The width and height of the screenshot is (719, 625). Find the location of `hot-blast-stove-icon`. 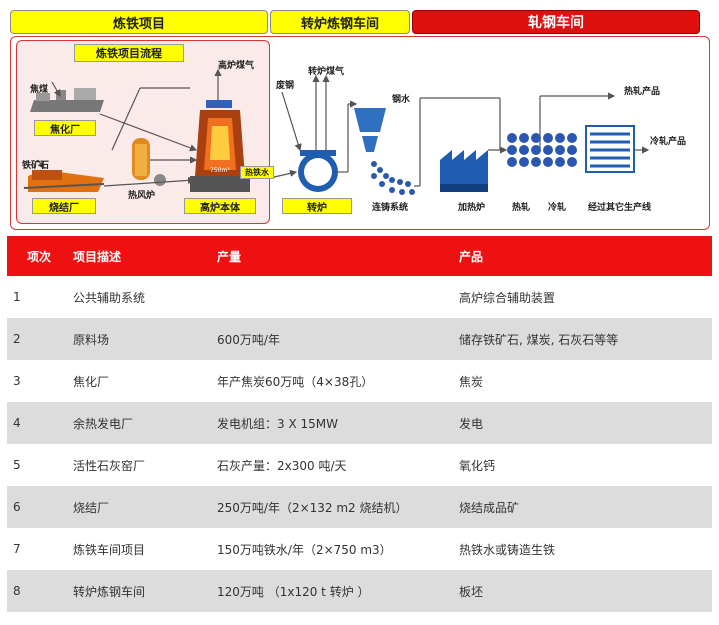

hot-blast-stove-icon is located at coordinates (149, 162).